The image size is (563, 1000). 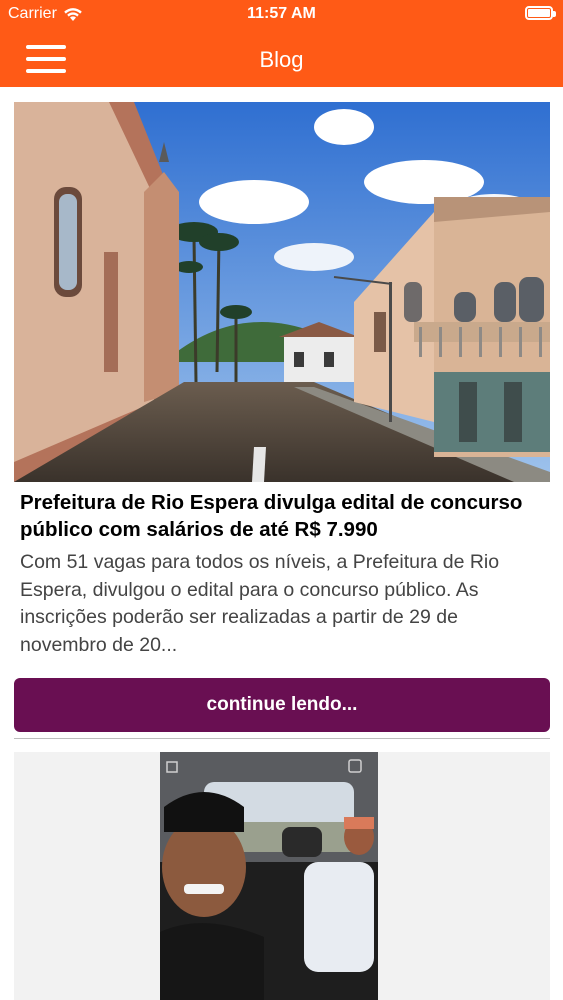 I want to click on battery-icon, so click(x=540, y=13).